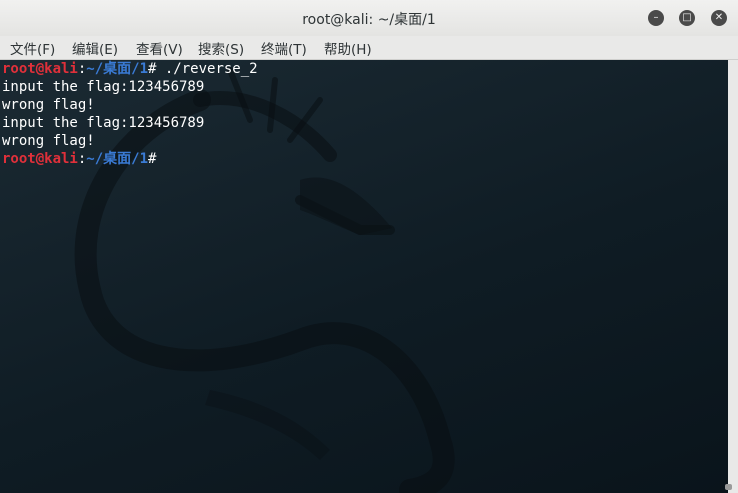 Image resolution: width=738 pixels, height=493 pixels. I want to click on maximize-button: □, so click(687, 18).